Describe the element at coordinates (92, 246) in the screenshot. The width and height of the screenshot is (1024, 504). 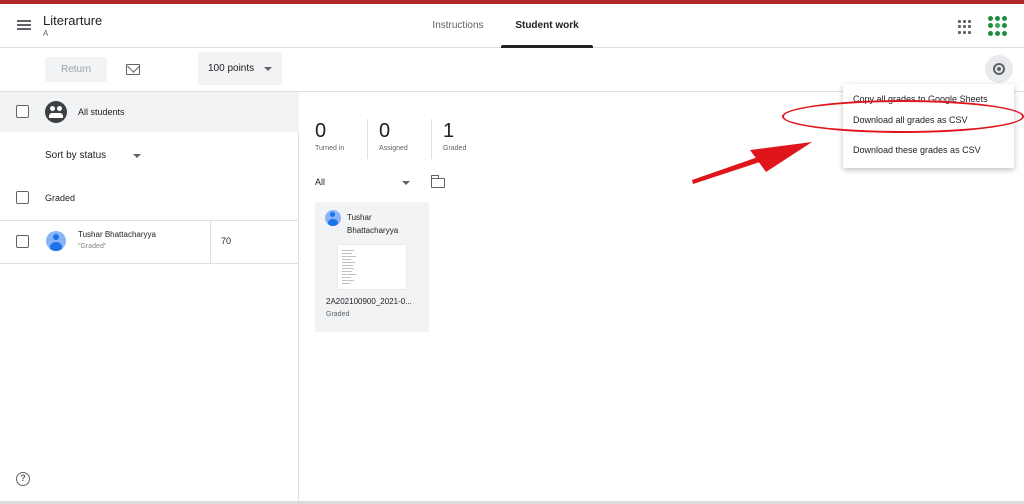
I see `student-status: "Graded"` at that location.